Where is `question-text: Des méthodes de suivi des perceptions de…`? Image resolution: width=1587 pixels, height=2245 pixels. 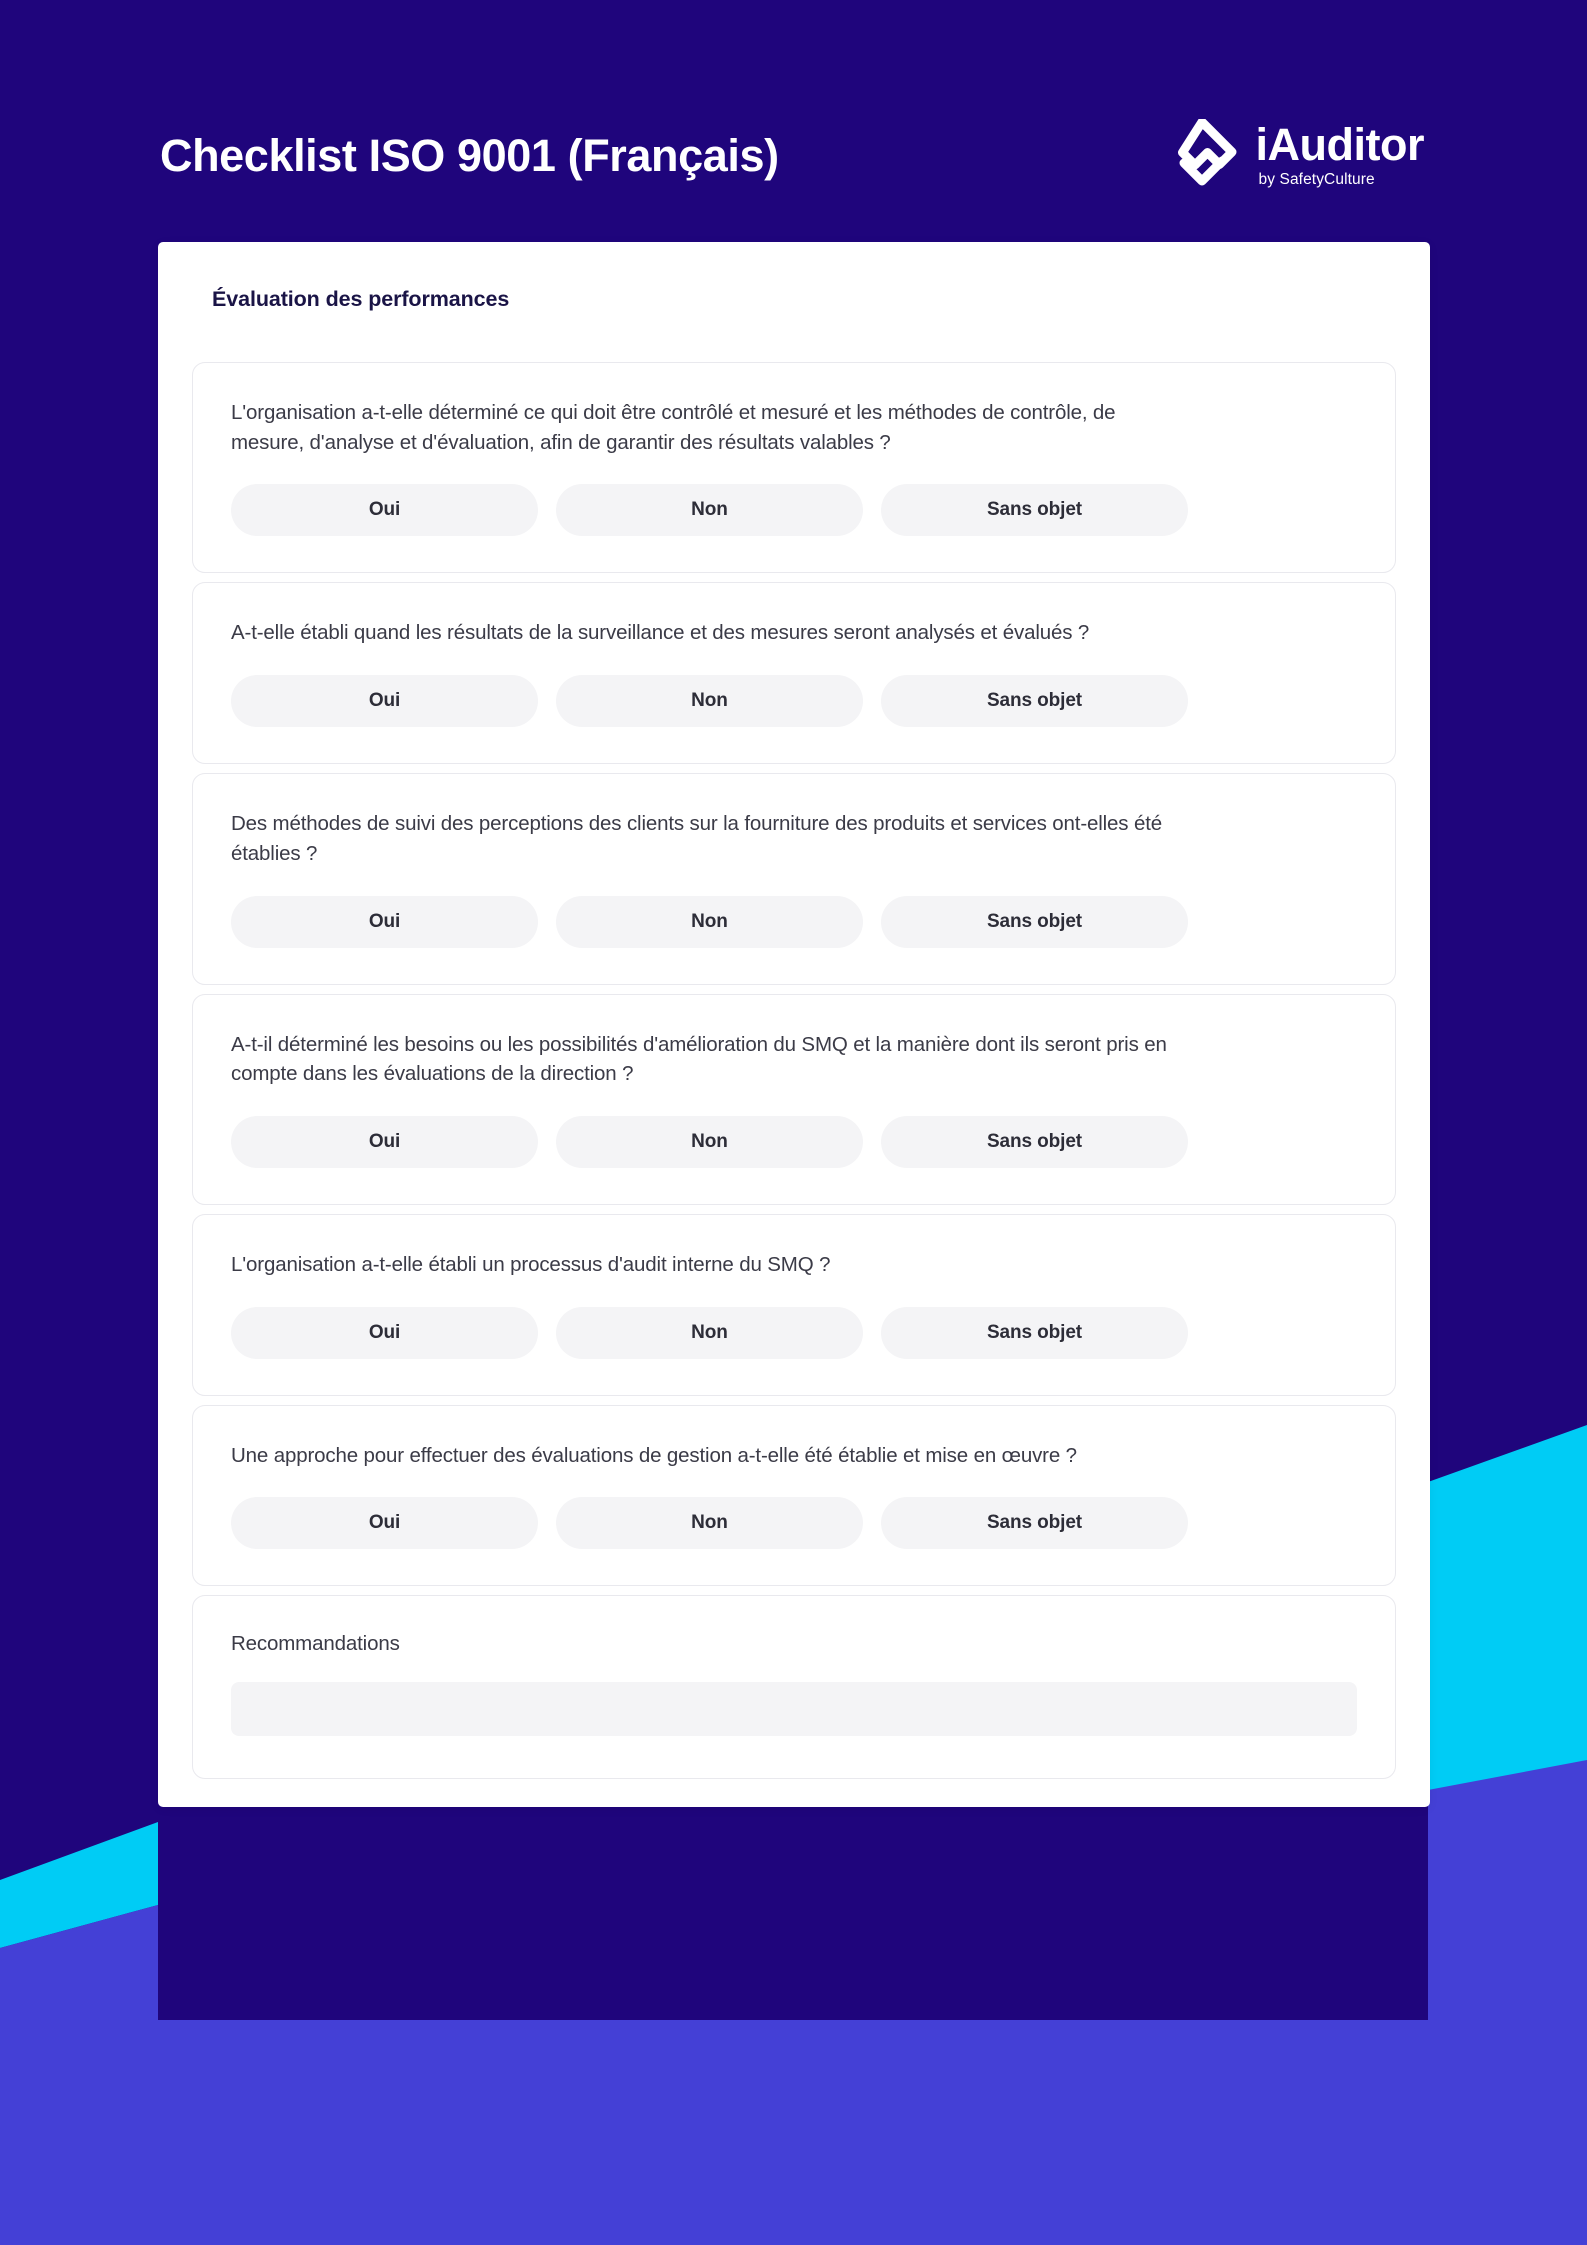
question-text: Des méthodes de suivi des perceptions de… is located at coordinates (697, 838).